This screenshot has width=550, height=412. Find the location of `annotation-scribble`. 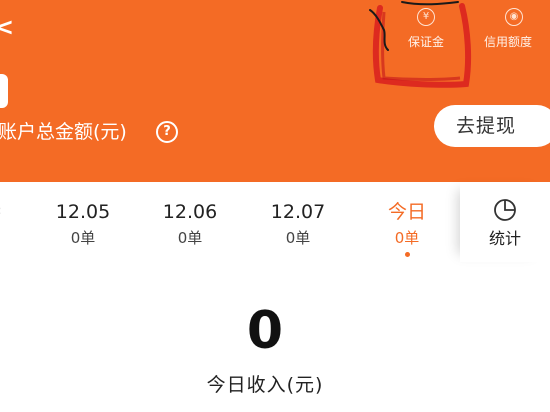

annotation-scribble is located at coordinates (420, 44).